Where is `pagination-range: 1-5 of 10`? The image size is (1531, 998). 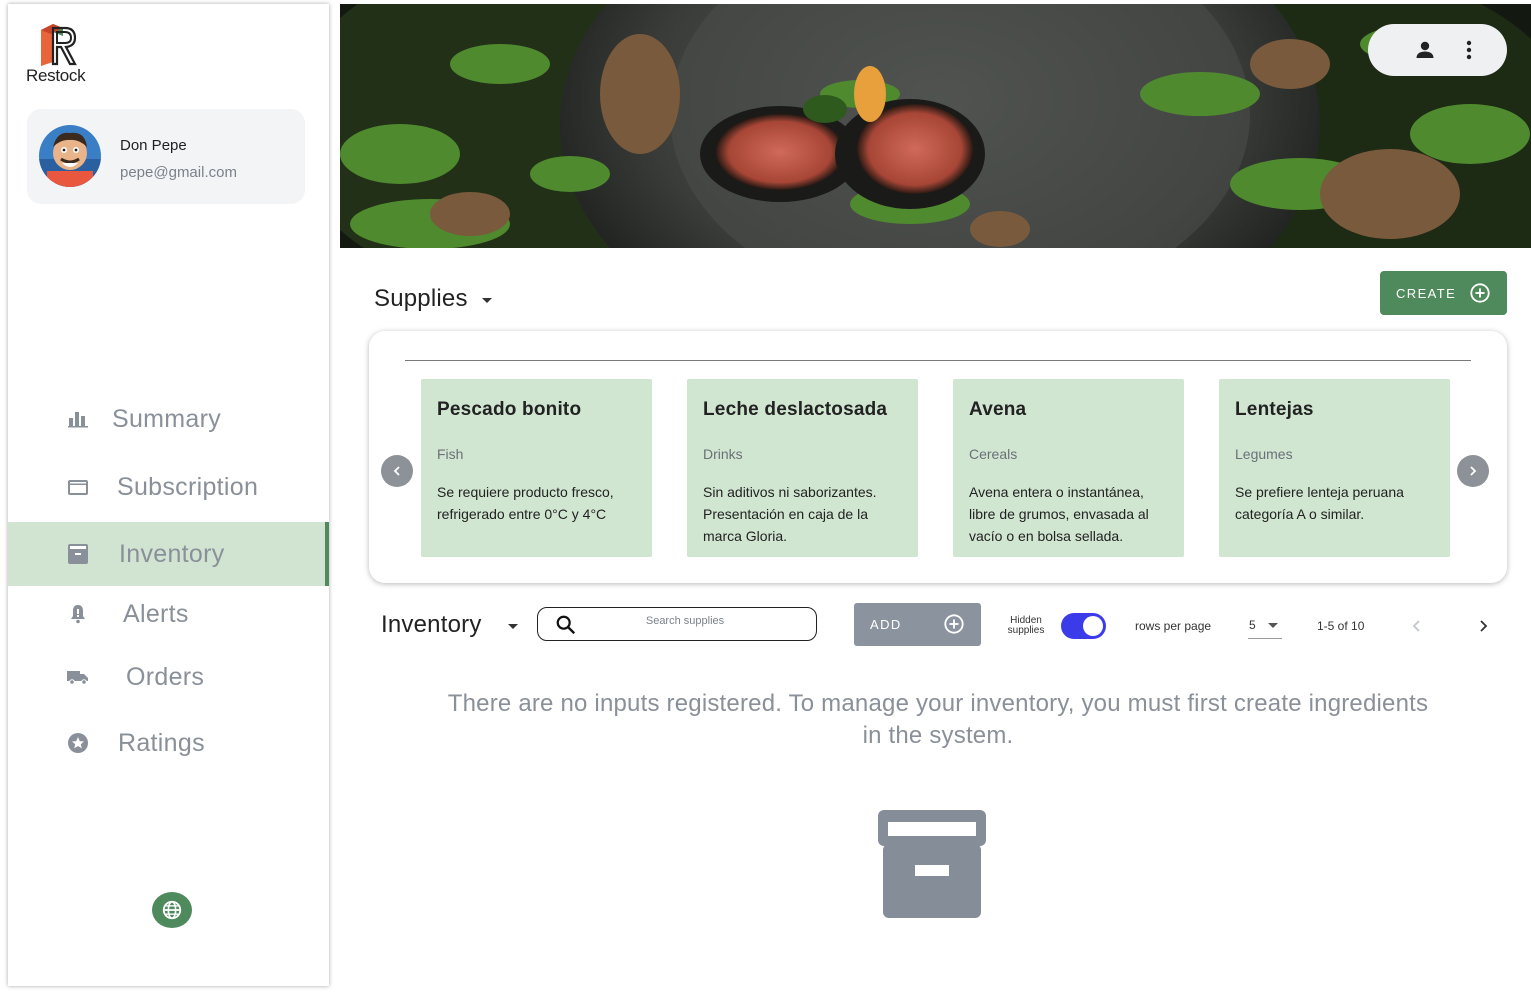
pagination-range: 1-5 of 10 is located at coordinates (1341, 626).